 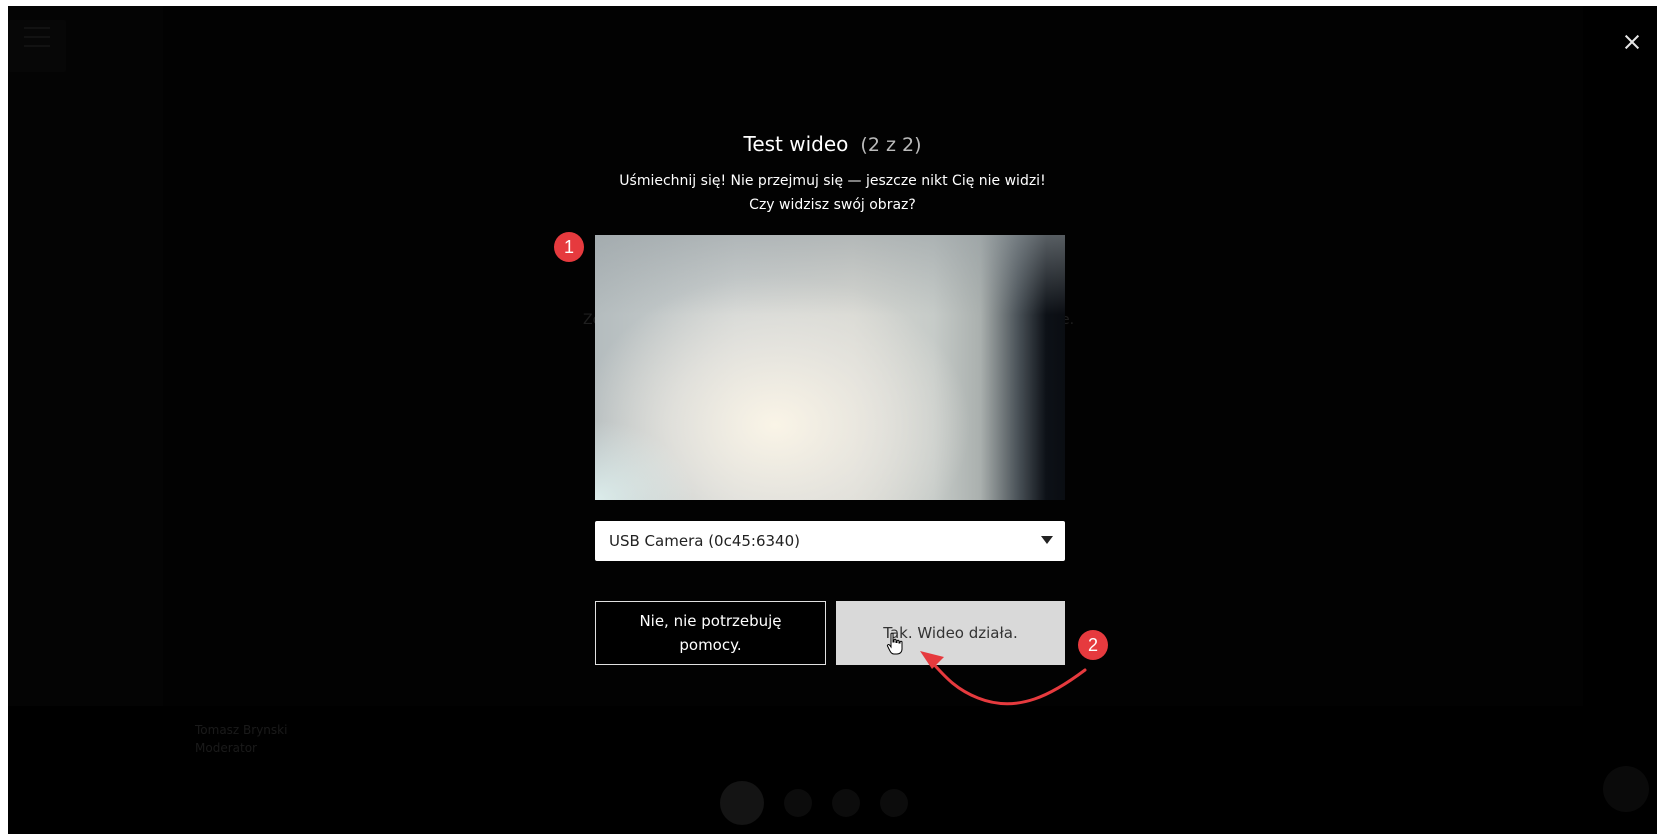 What do you see at coordinates (830, 367) in the screenshot?
I see `camera-preview` at bounding box center [830, 367].